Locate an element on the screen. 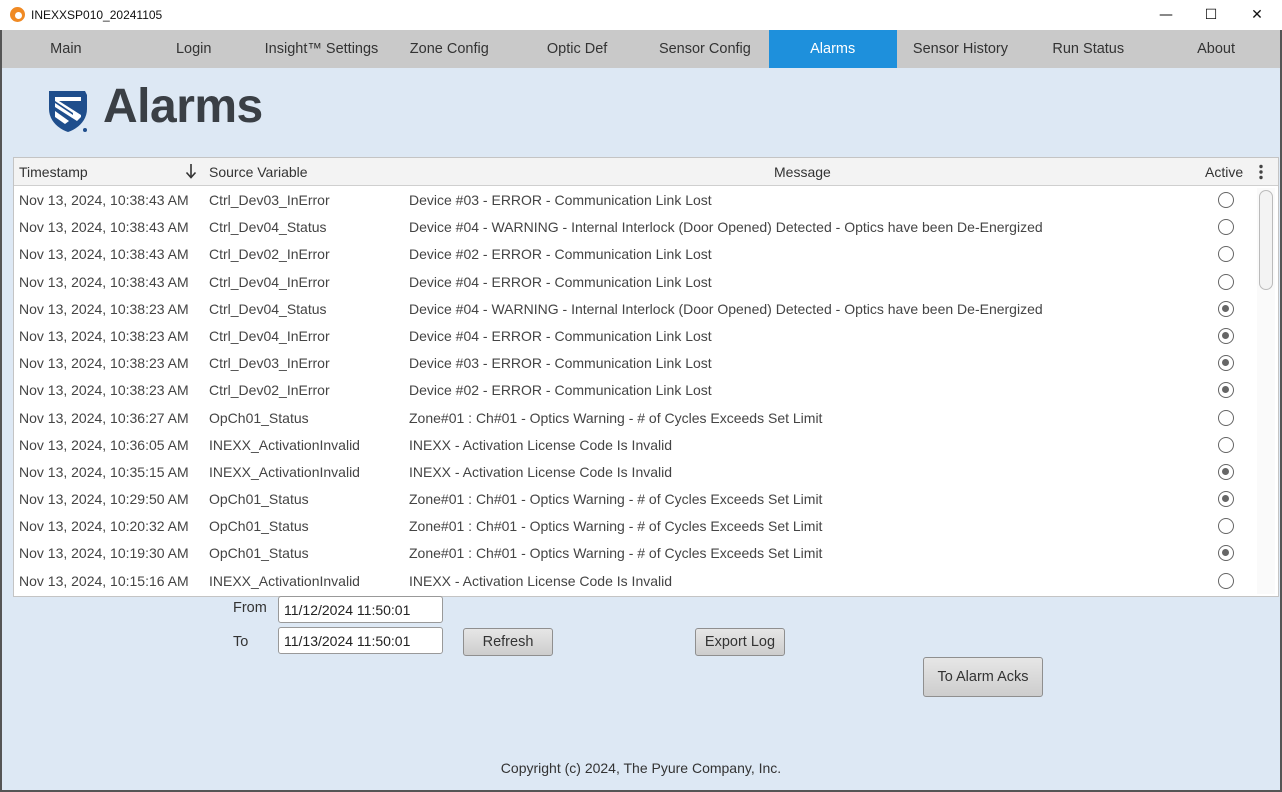 Image resolution: width=1282 pixels, height=792 pixels. column-header-timestamp: Timestamp is located at coordinates (53, 172).